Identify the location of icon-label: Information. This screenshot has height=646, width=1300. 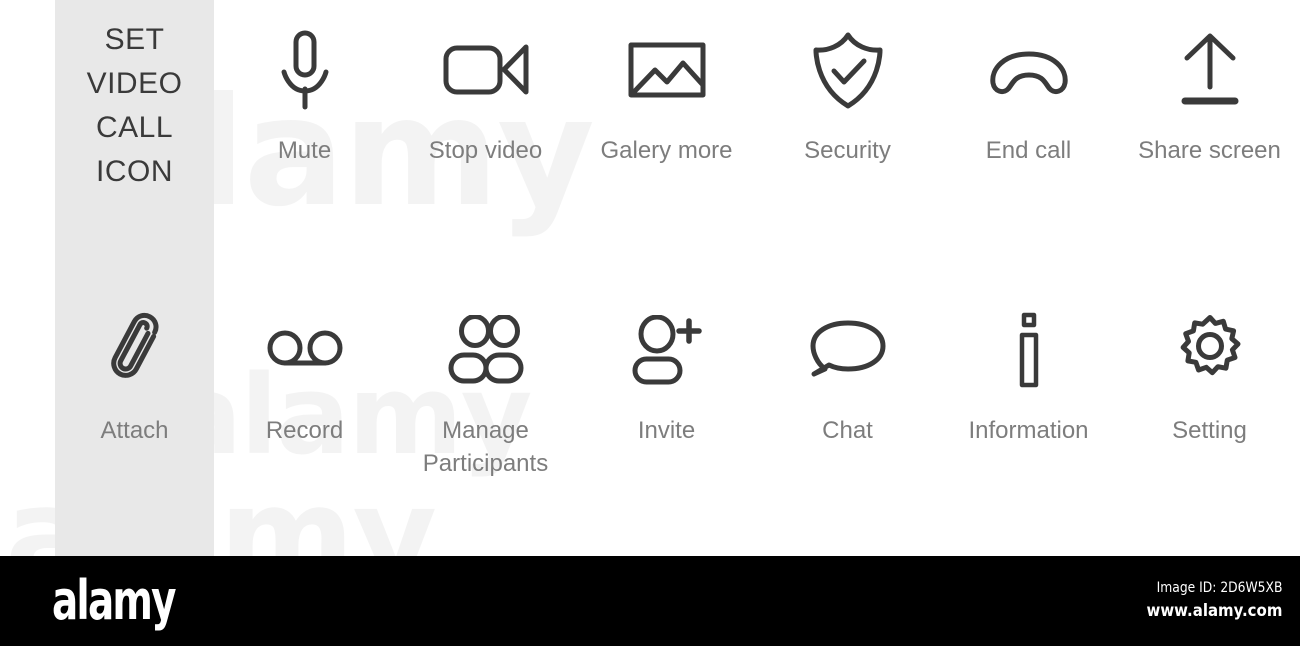
(1028, 430).